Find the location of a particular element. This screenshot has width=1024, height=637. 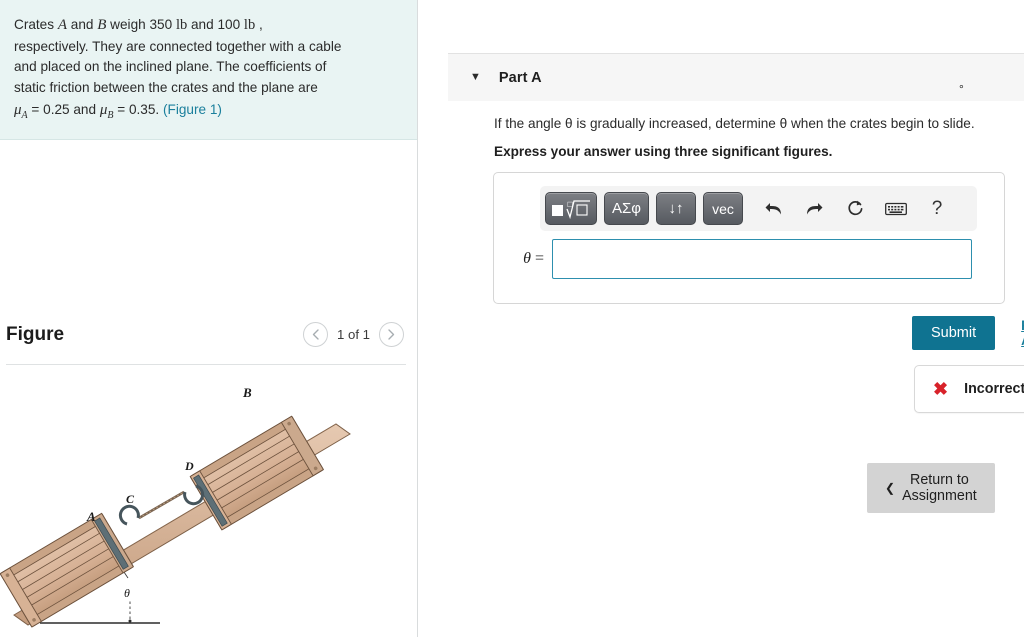

theta-symbol: θ is located at coordinates (527, 258).